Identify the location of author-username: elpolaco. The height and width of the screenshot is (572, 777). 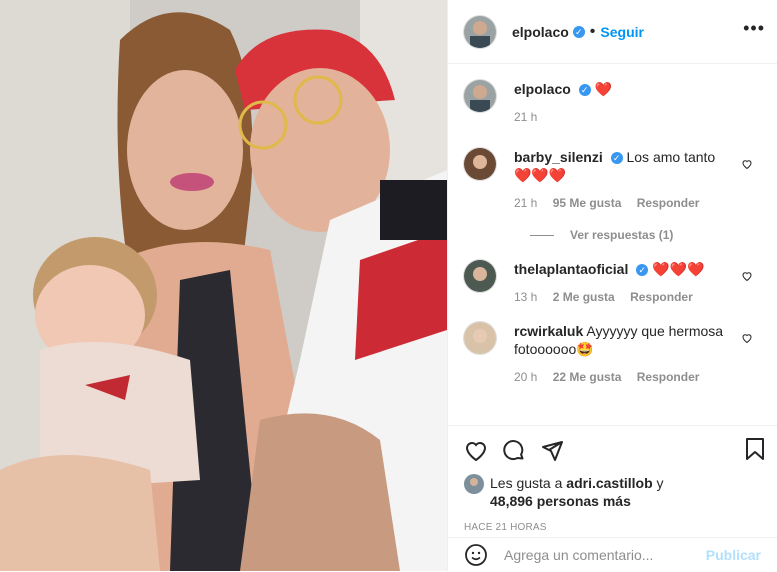
(540, 32).